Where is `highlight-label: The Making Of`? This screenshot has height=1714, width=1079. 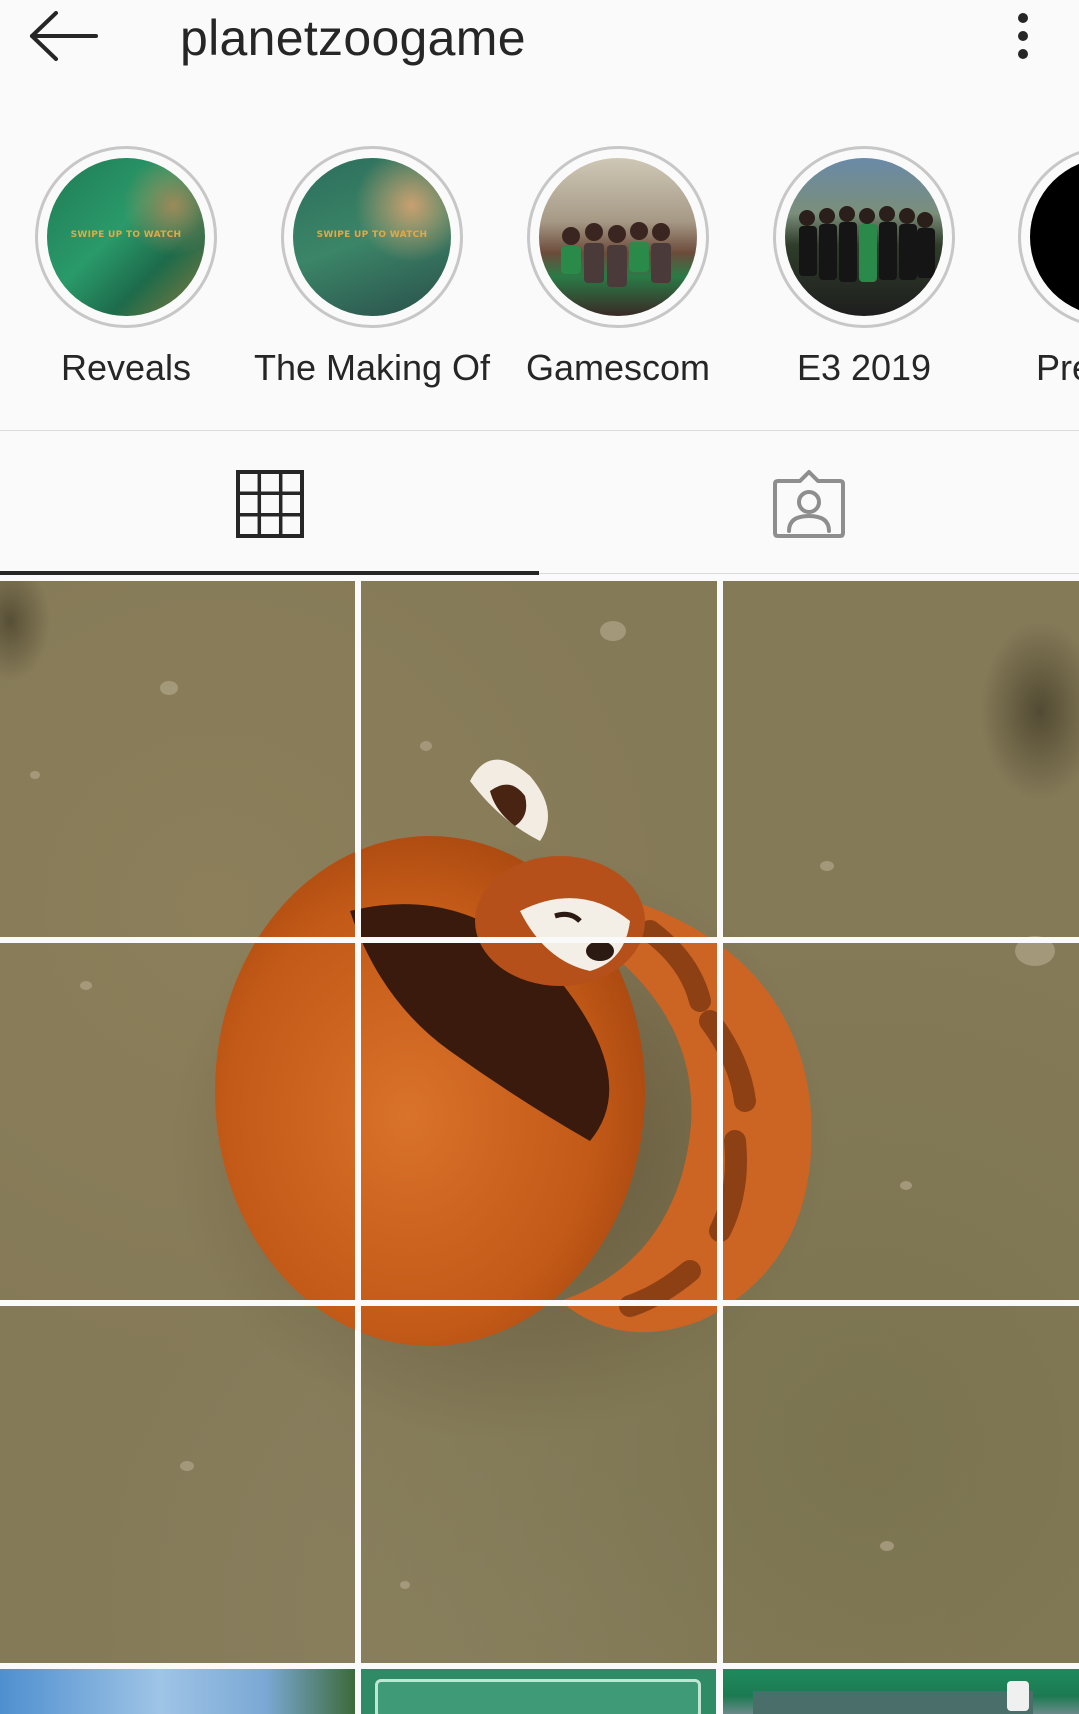 highlight-label: The Making Of is located at coordinates (372, 367).